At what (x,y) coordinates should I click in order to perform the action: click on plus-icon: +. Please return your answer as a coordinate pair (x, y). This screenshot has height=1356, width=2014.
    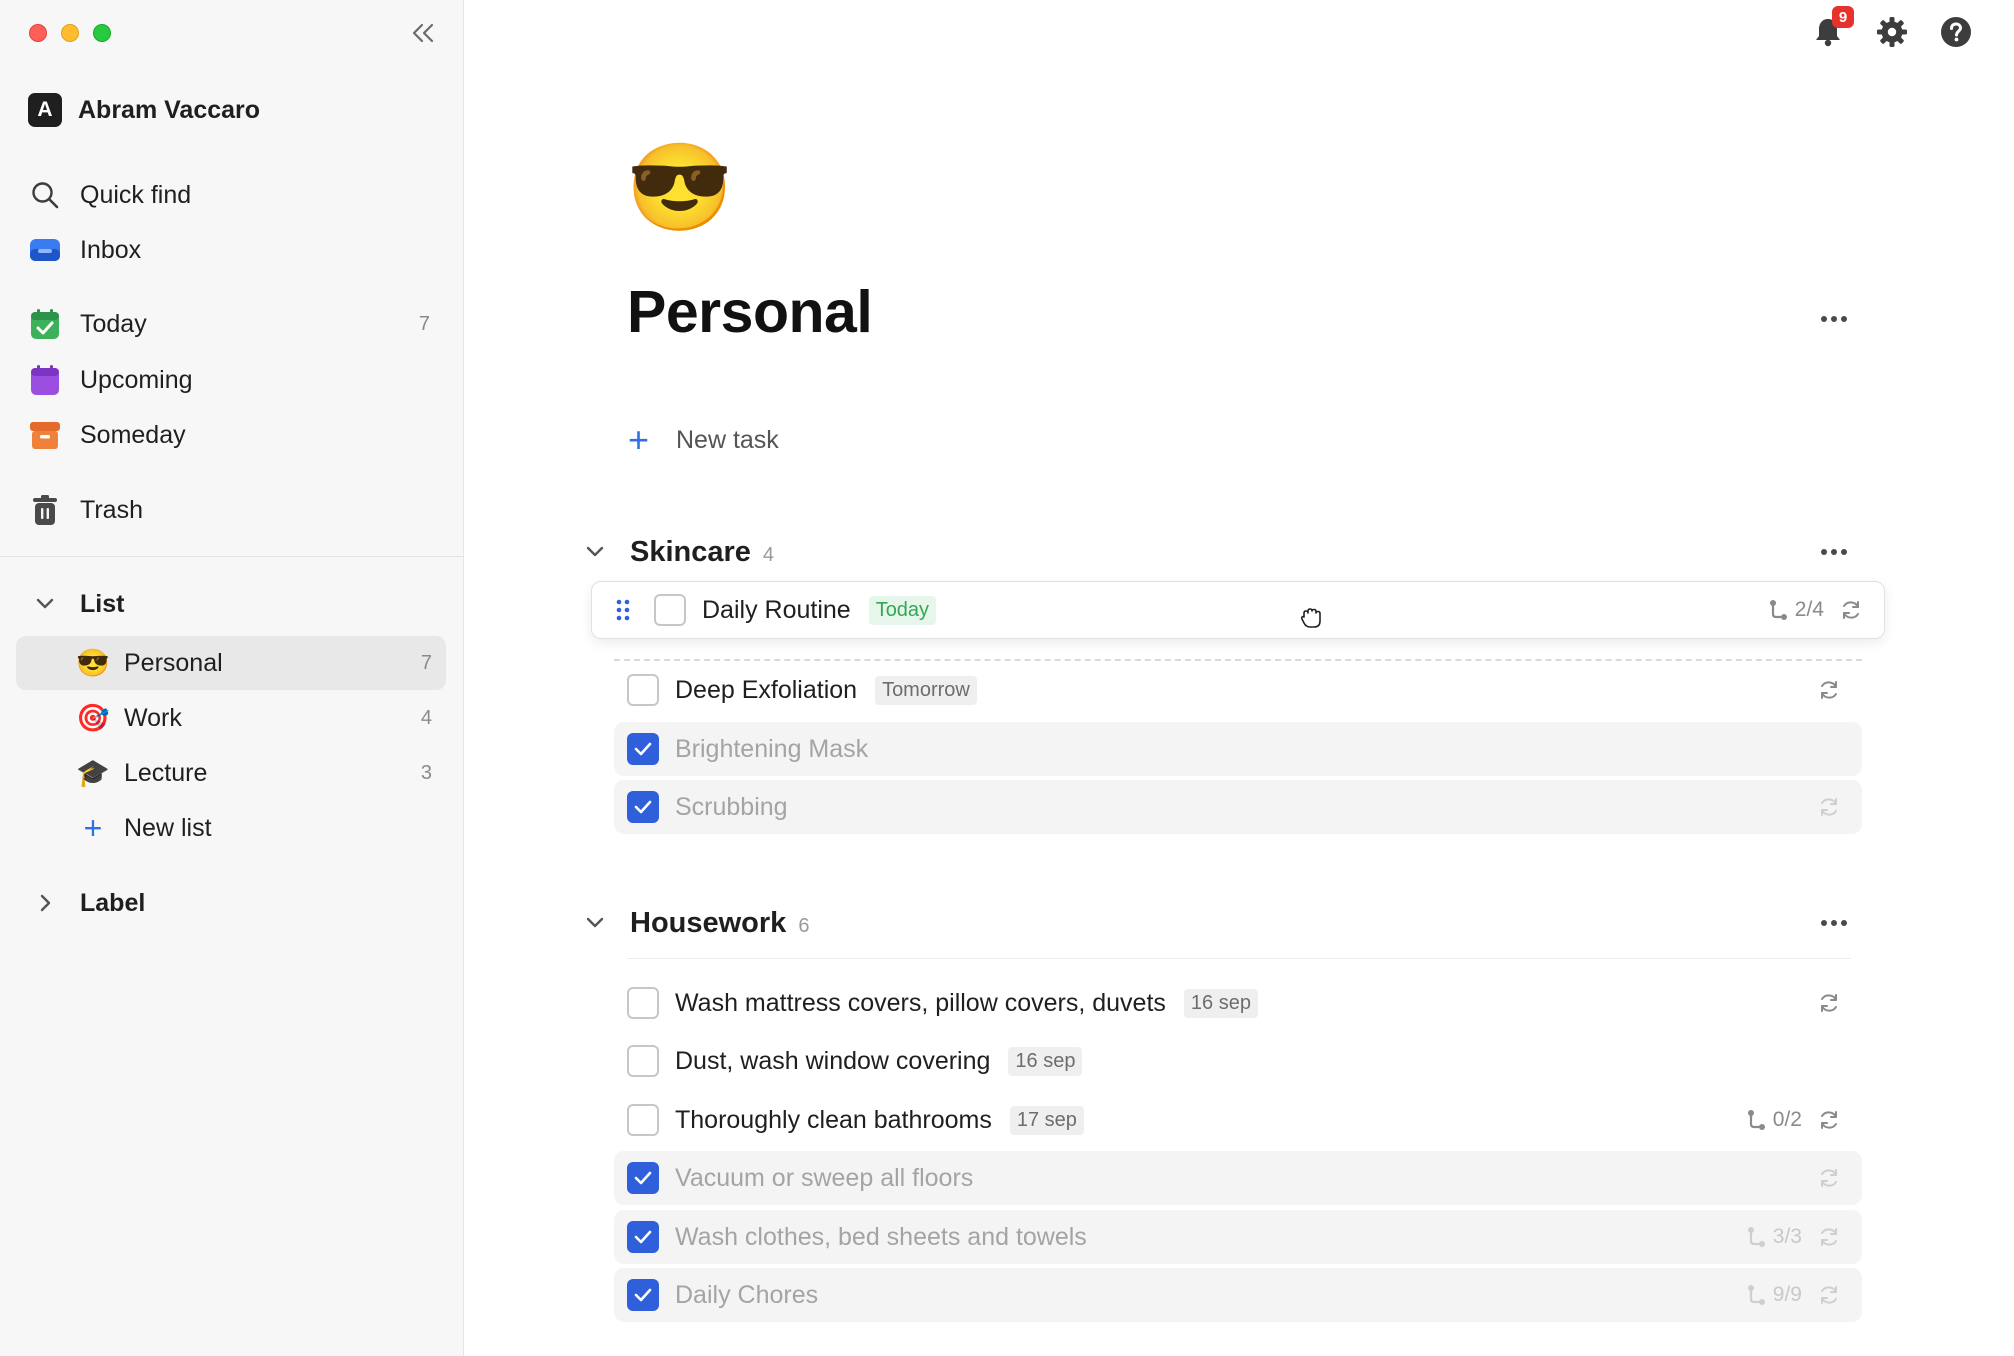
    Looking at the image, I should click on (639, 439).